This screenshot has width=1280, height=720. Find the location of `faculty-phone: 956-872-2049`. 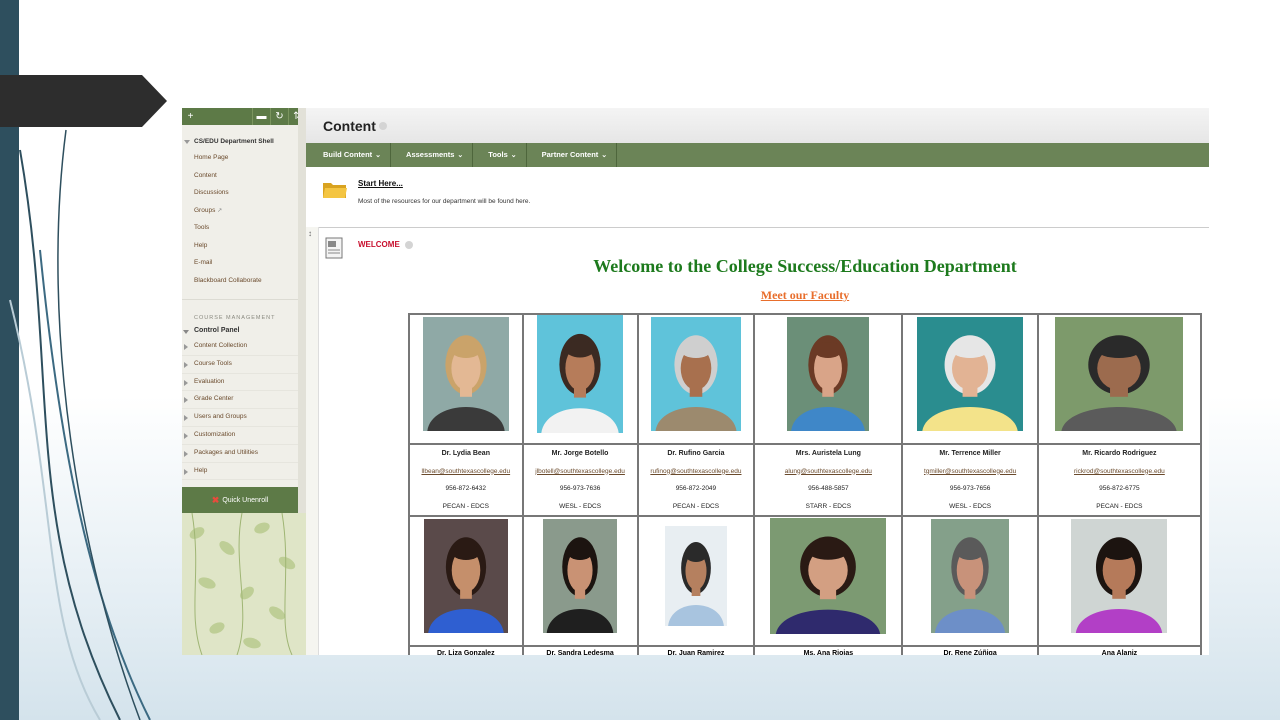

faculty-phone: 956-872-2049 is located at coordinates (696, 488).